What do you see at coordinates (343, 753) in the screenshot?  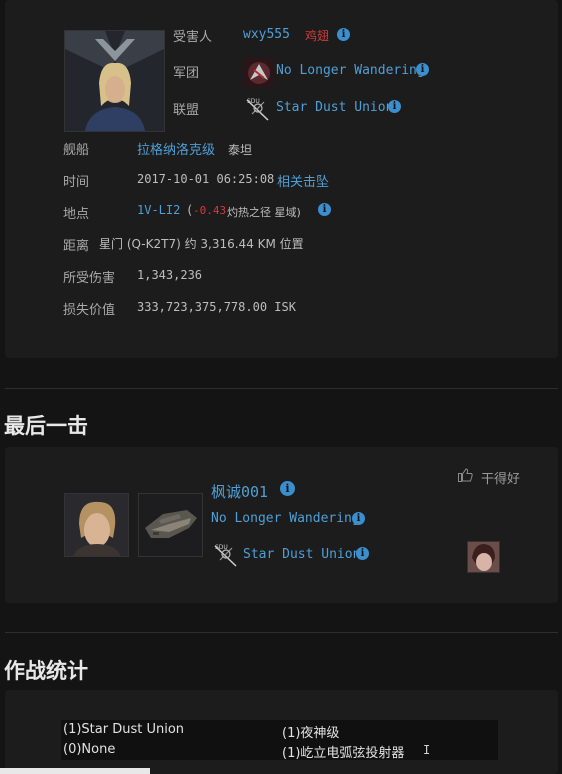 I see `stats-cell: (1)屹立电弧弦投射器` at bounding box center [343, 753].